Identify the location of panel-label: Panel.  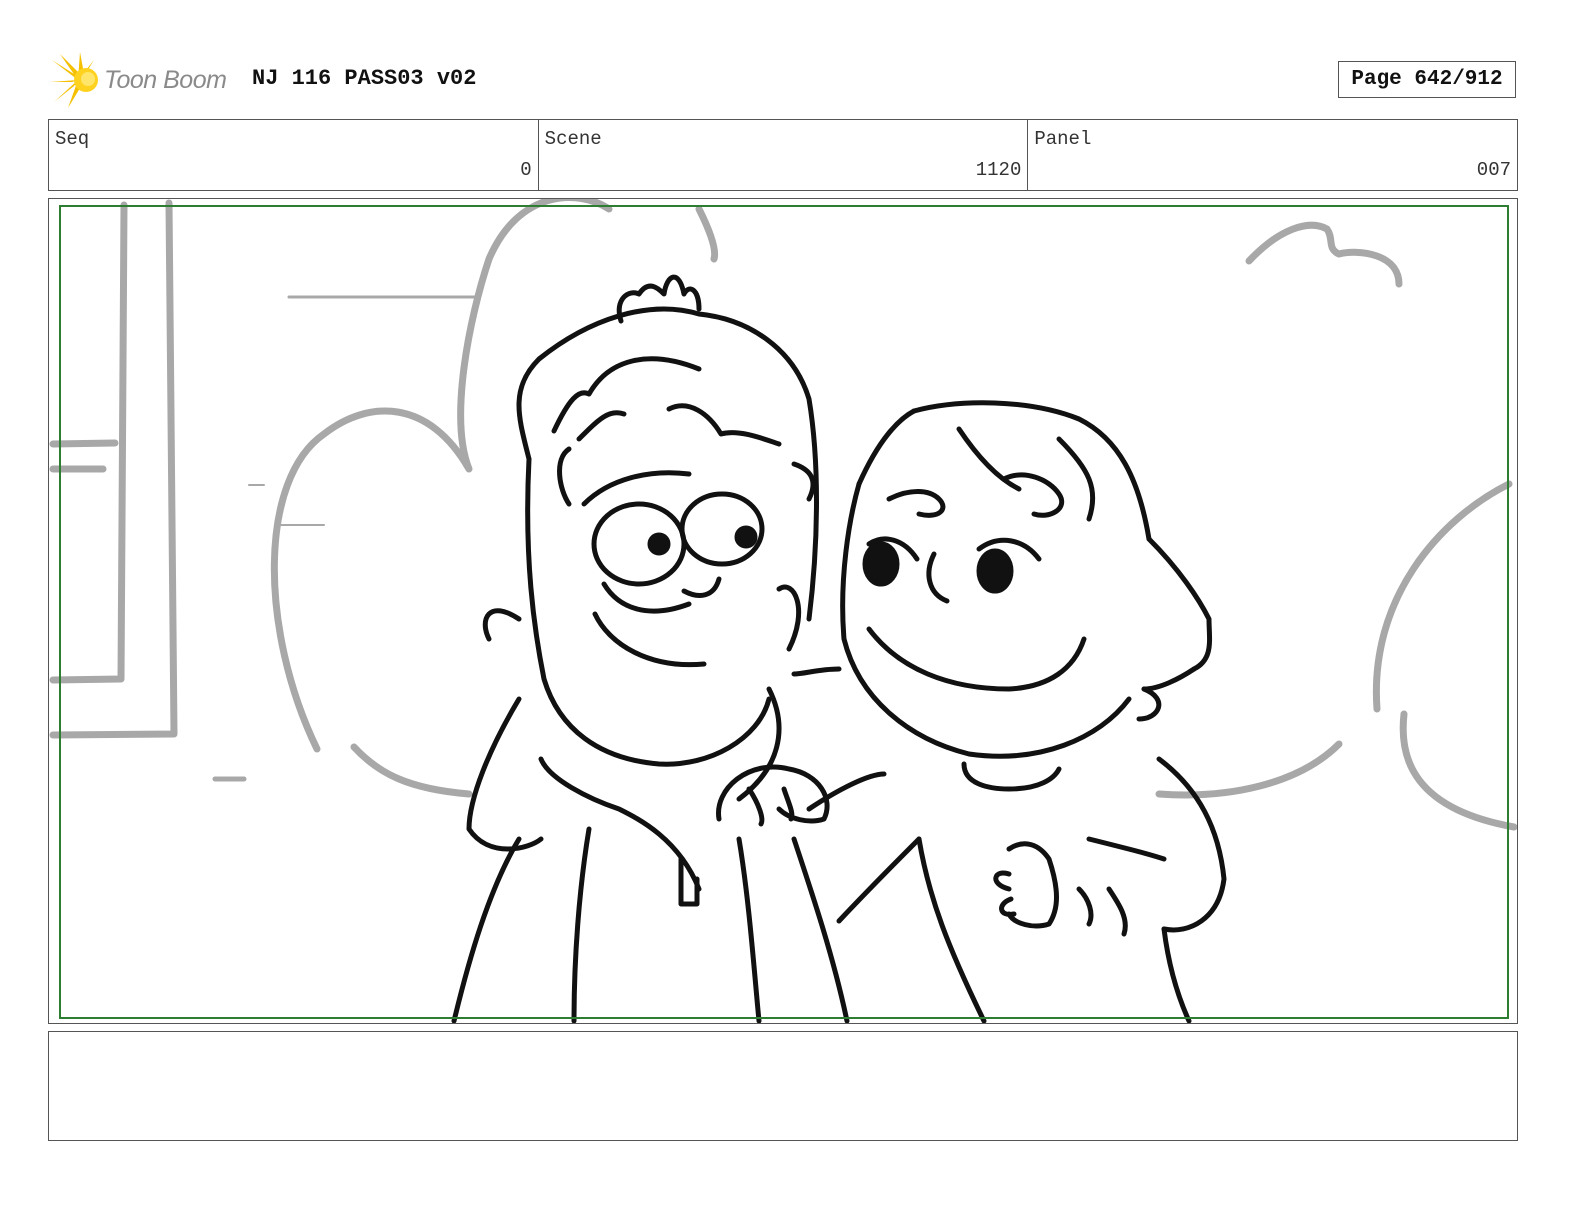
(1063, 139).